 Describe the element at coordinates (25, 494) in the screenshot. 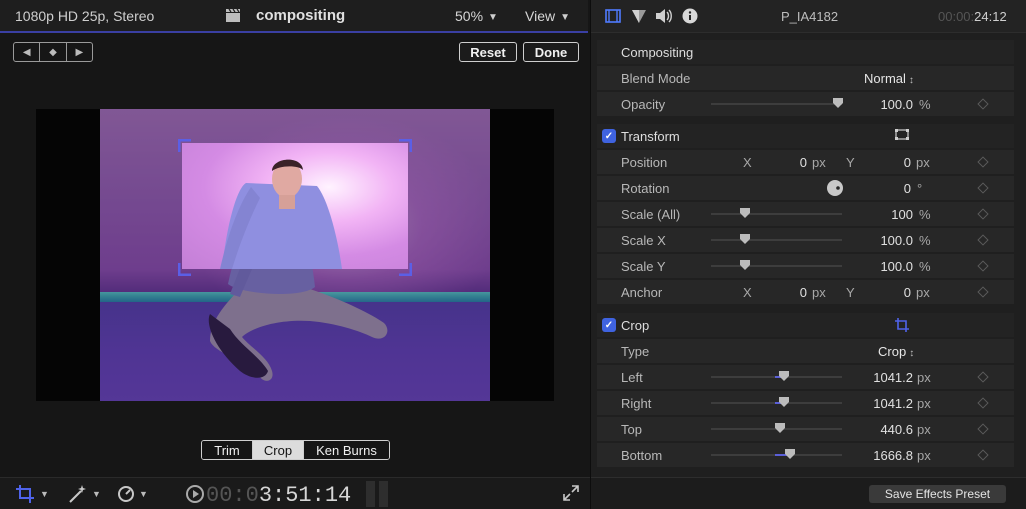

I see `crop-tool-icon` at that location.